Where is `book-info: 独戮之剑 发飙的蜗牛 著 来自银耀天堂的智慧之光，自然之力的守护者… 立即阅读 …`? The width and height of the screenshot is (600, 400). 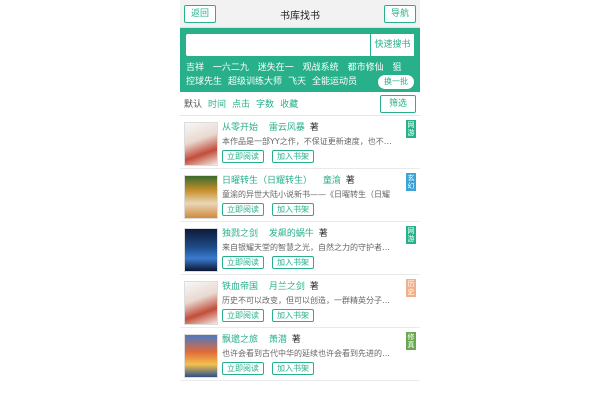 book-info: 独戮之剑 发飙的蜗牛 著 来自银耀天堂的智慧之光，自然之力的守护者… 立即阅读 … is located at coordinates (312, 251).